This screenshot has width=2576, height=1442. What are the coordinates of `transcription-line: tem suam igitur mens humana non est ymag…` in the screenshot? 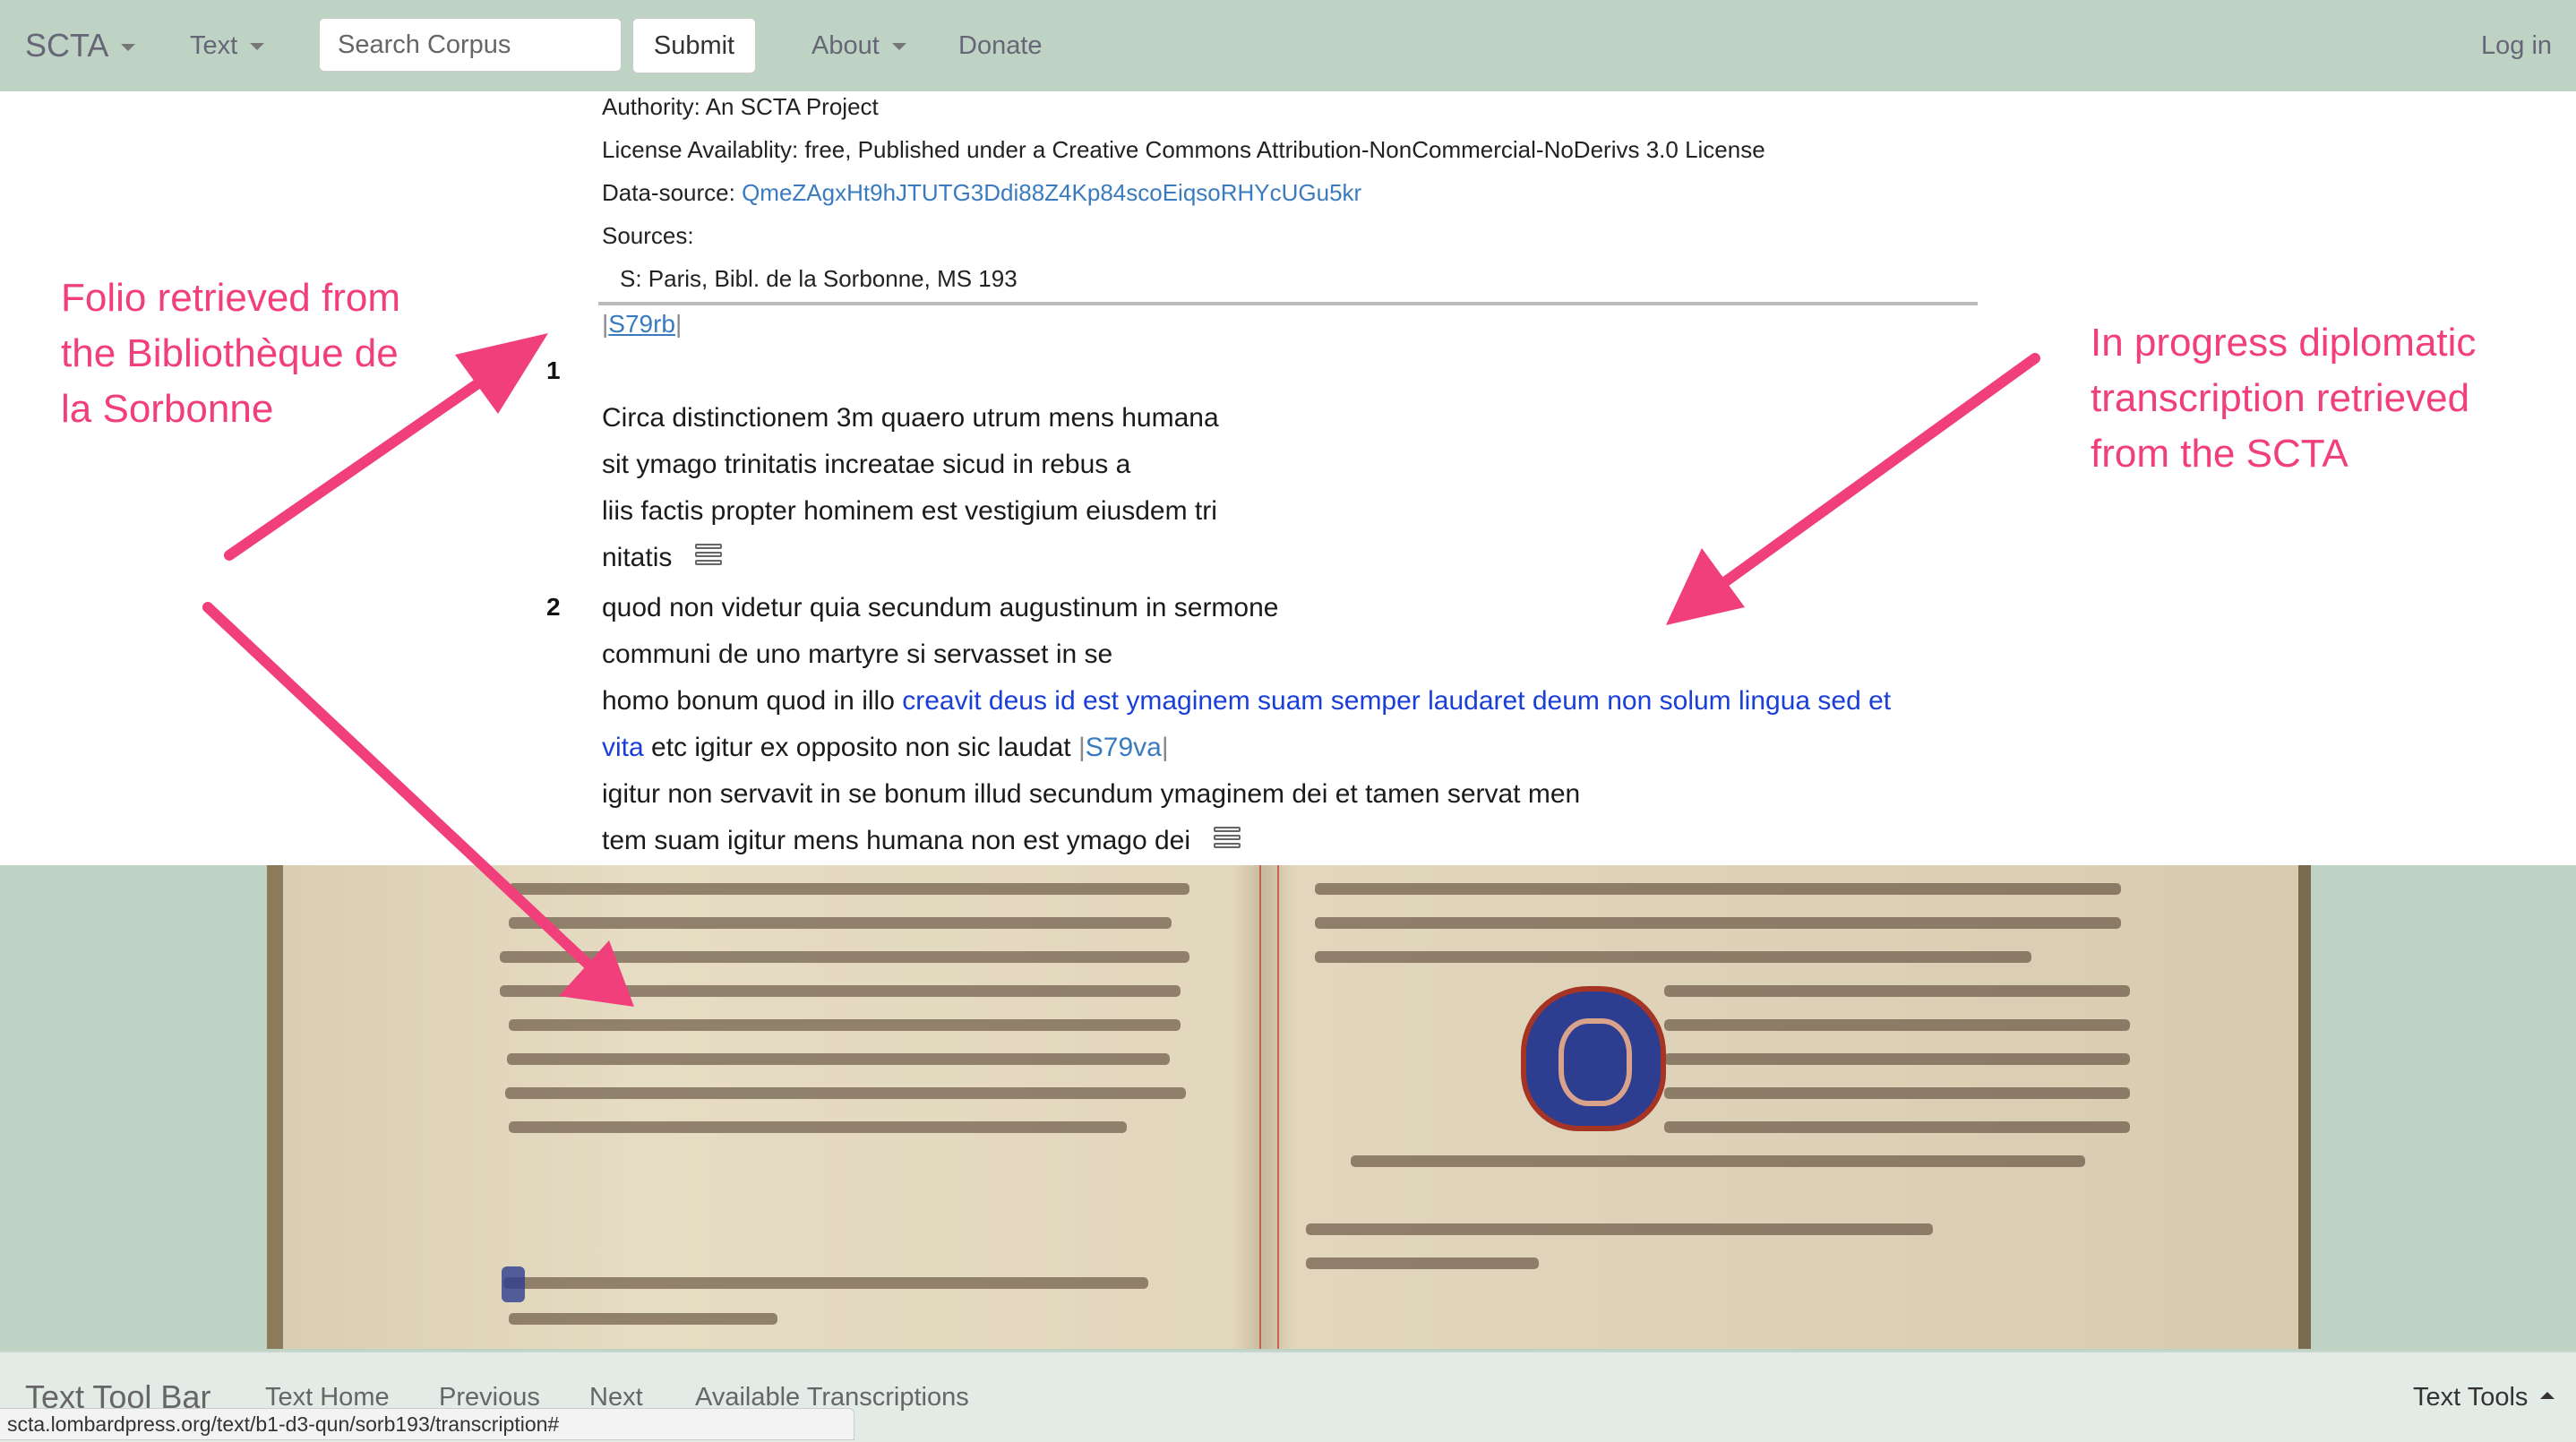 It's located at (921, 841).